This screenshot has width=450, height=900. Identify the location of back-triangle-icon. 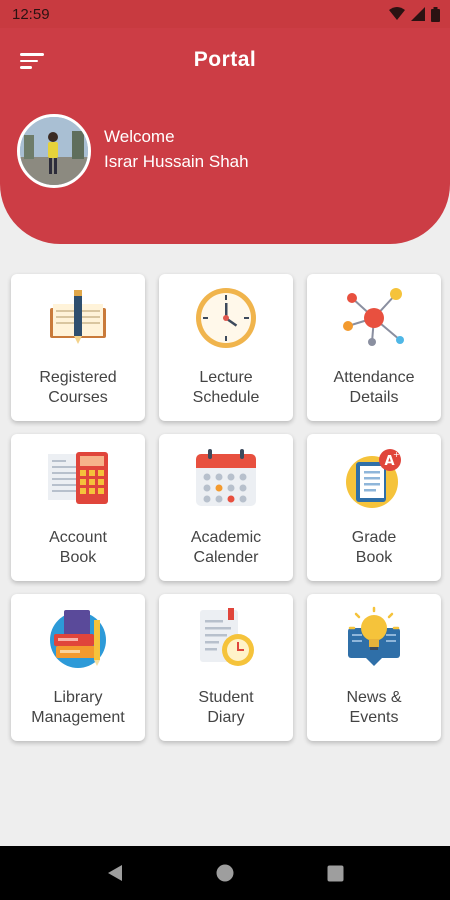
(115, 873).